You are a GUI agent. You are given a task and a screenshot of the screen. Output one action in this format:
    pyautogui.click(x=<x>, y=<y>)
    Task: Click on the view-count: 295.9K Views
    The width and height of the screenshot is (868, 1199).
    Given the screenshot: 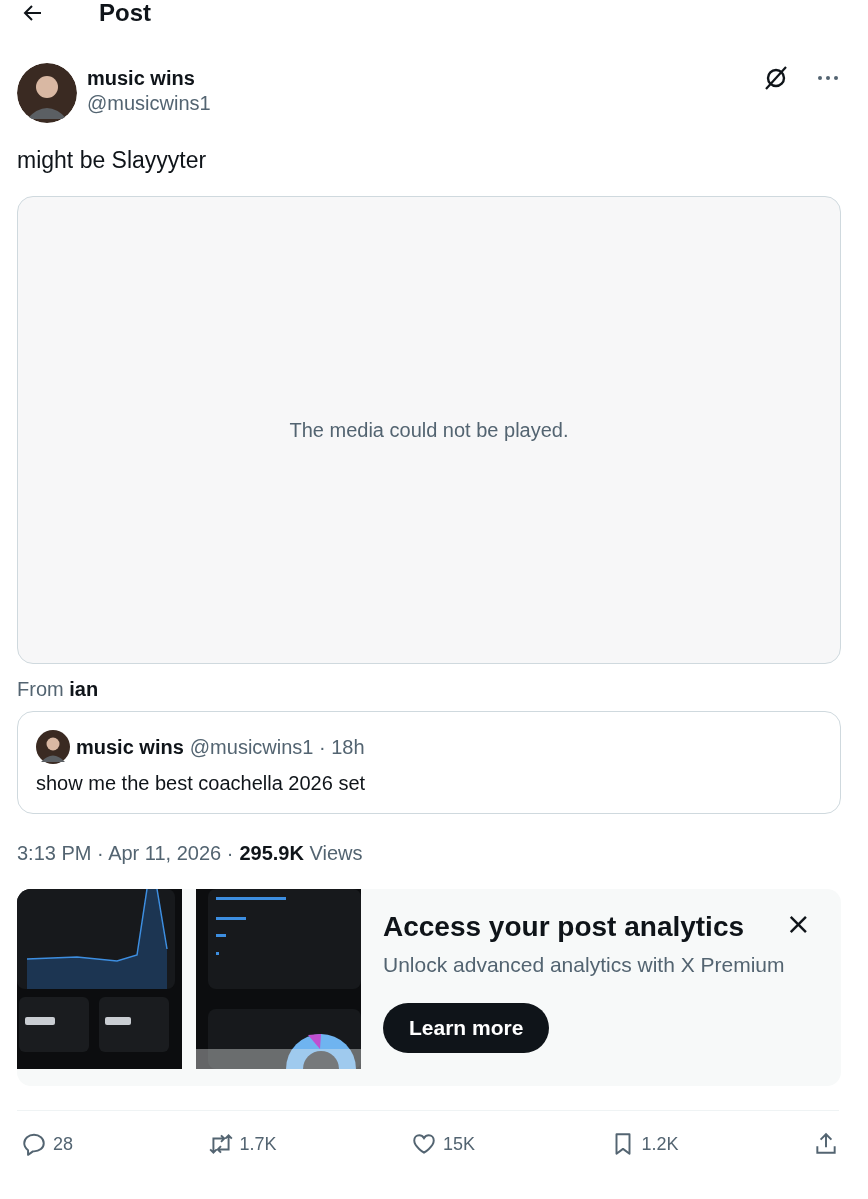 What is the action you would take?
    pyautogui.click(x=301, y=853)
    